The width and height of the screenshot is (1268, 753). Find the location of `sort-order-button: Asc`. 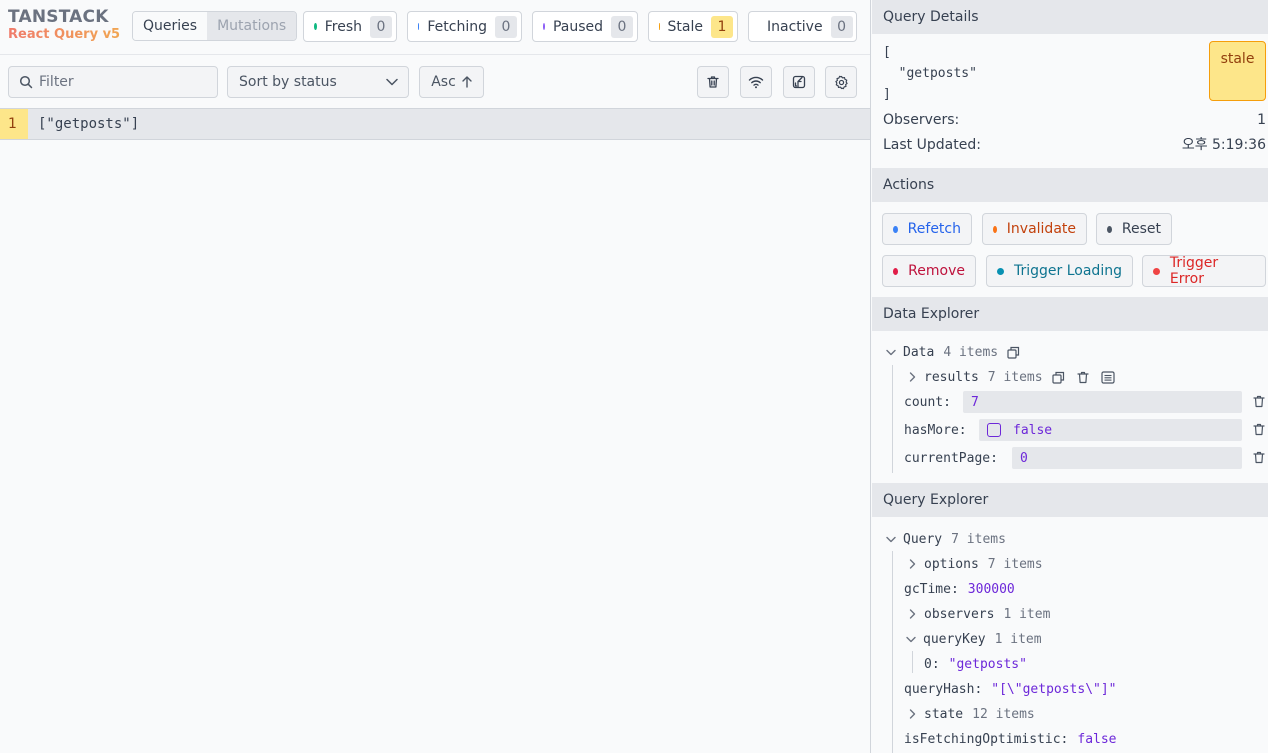

sort-order-button: Asc is located at coordinates (451, 82).